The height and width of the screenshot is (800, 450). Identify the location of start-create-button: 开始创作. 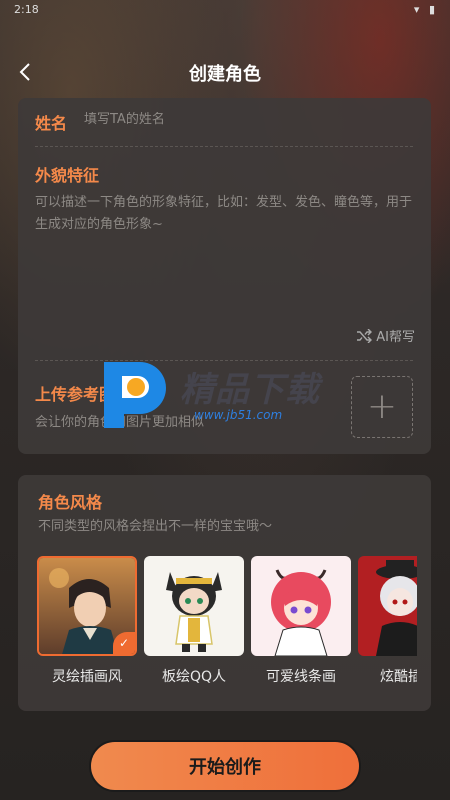
(225, 766).